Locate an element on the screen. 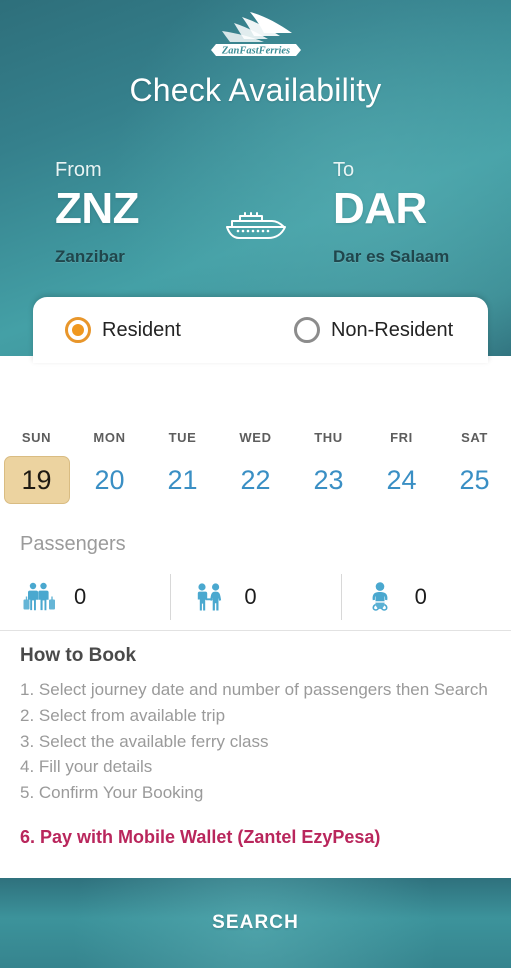 The width and height of the screenshot is (511, 968). adults-with-luggage-icon is located at coordinates (39, 597).